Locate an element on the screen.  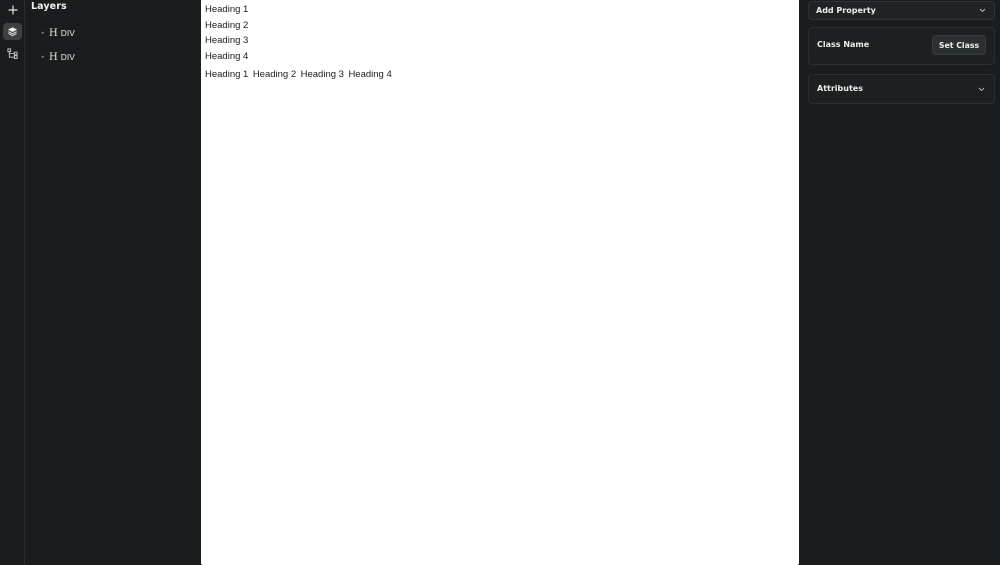
canvas-heading: Heading 3 is located at coordinates (226, 40).